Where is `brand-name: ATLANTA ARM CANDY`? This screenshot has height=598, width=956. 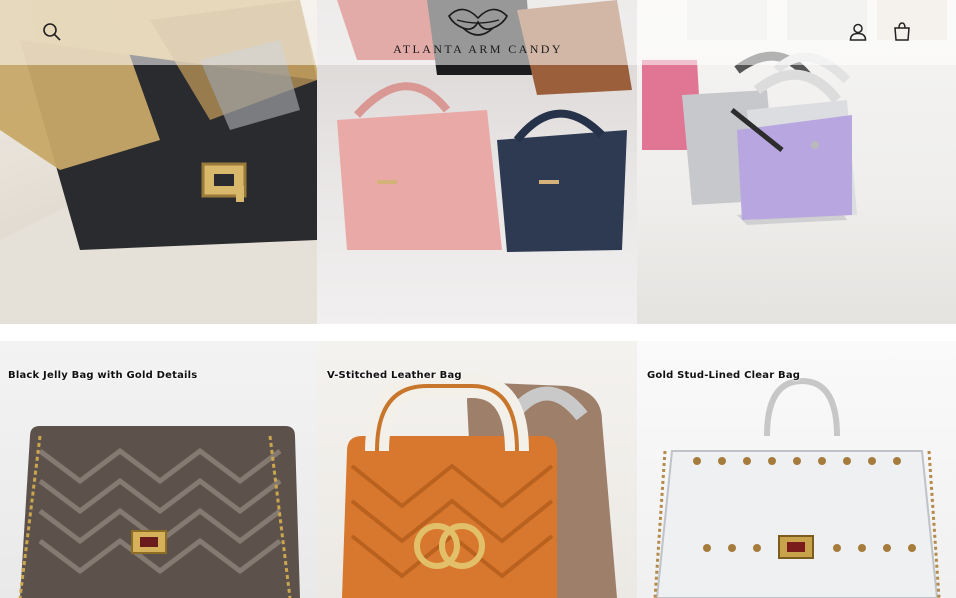 brand-name: ATLANTA ARM CANDY is located at coordinates (478, 49).